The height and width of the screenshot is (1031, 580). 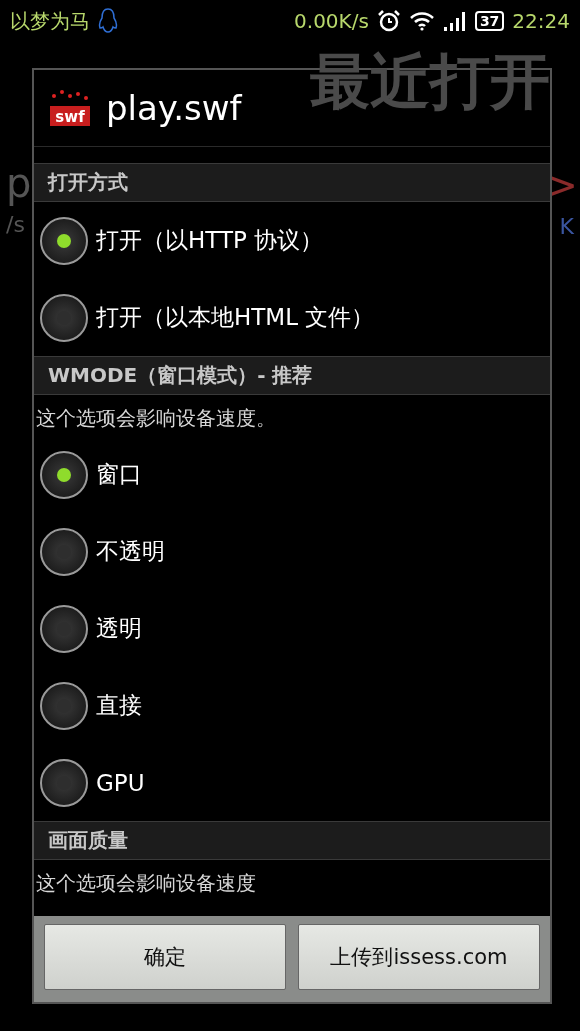 I want to click on network-speed: 0.00K/s, so click(x=331, y=21).